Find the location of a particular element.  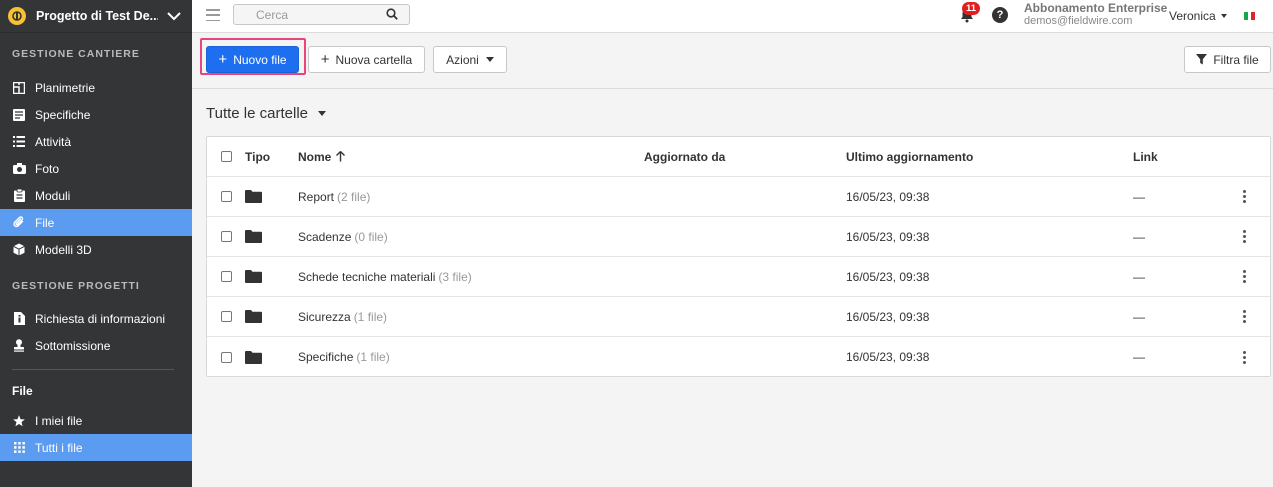

sidebar-item-sottomissione: Sottomissione is located at coordinates (96, 345).